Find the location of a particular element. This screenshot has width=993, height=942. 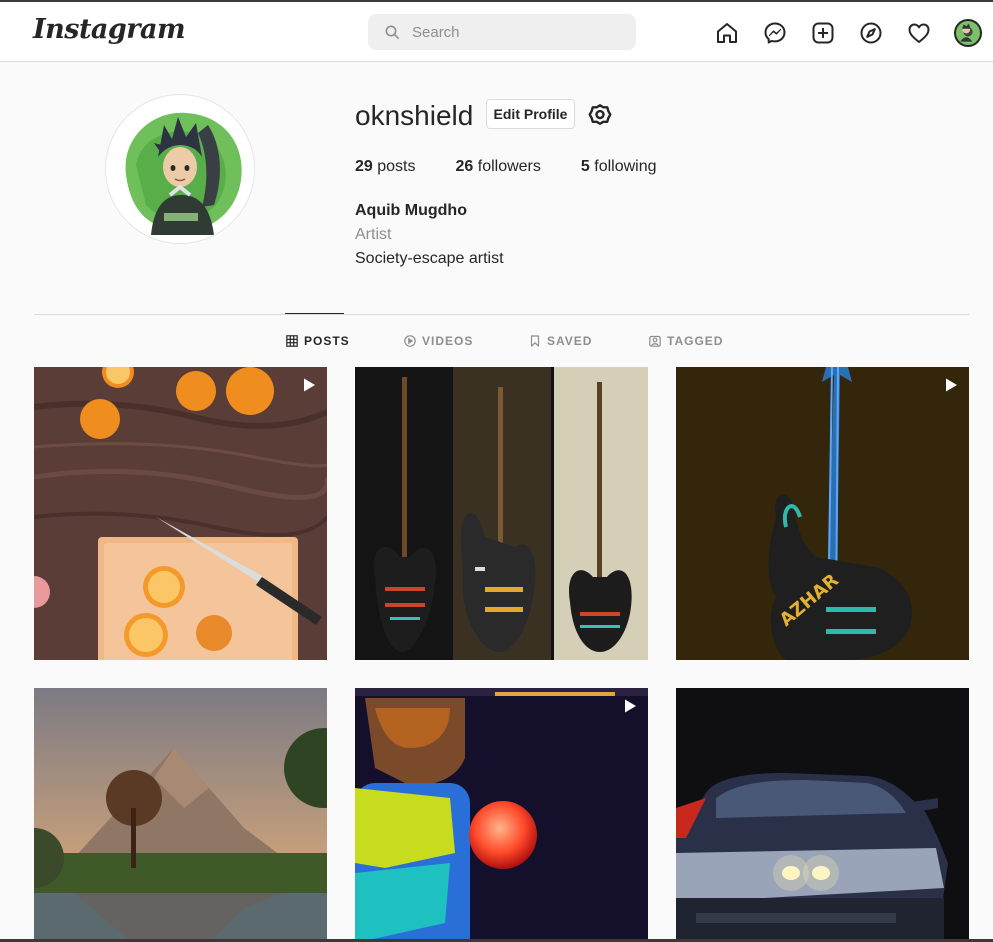

profile-avatar is located at coordinates (180, 169).